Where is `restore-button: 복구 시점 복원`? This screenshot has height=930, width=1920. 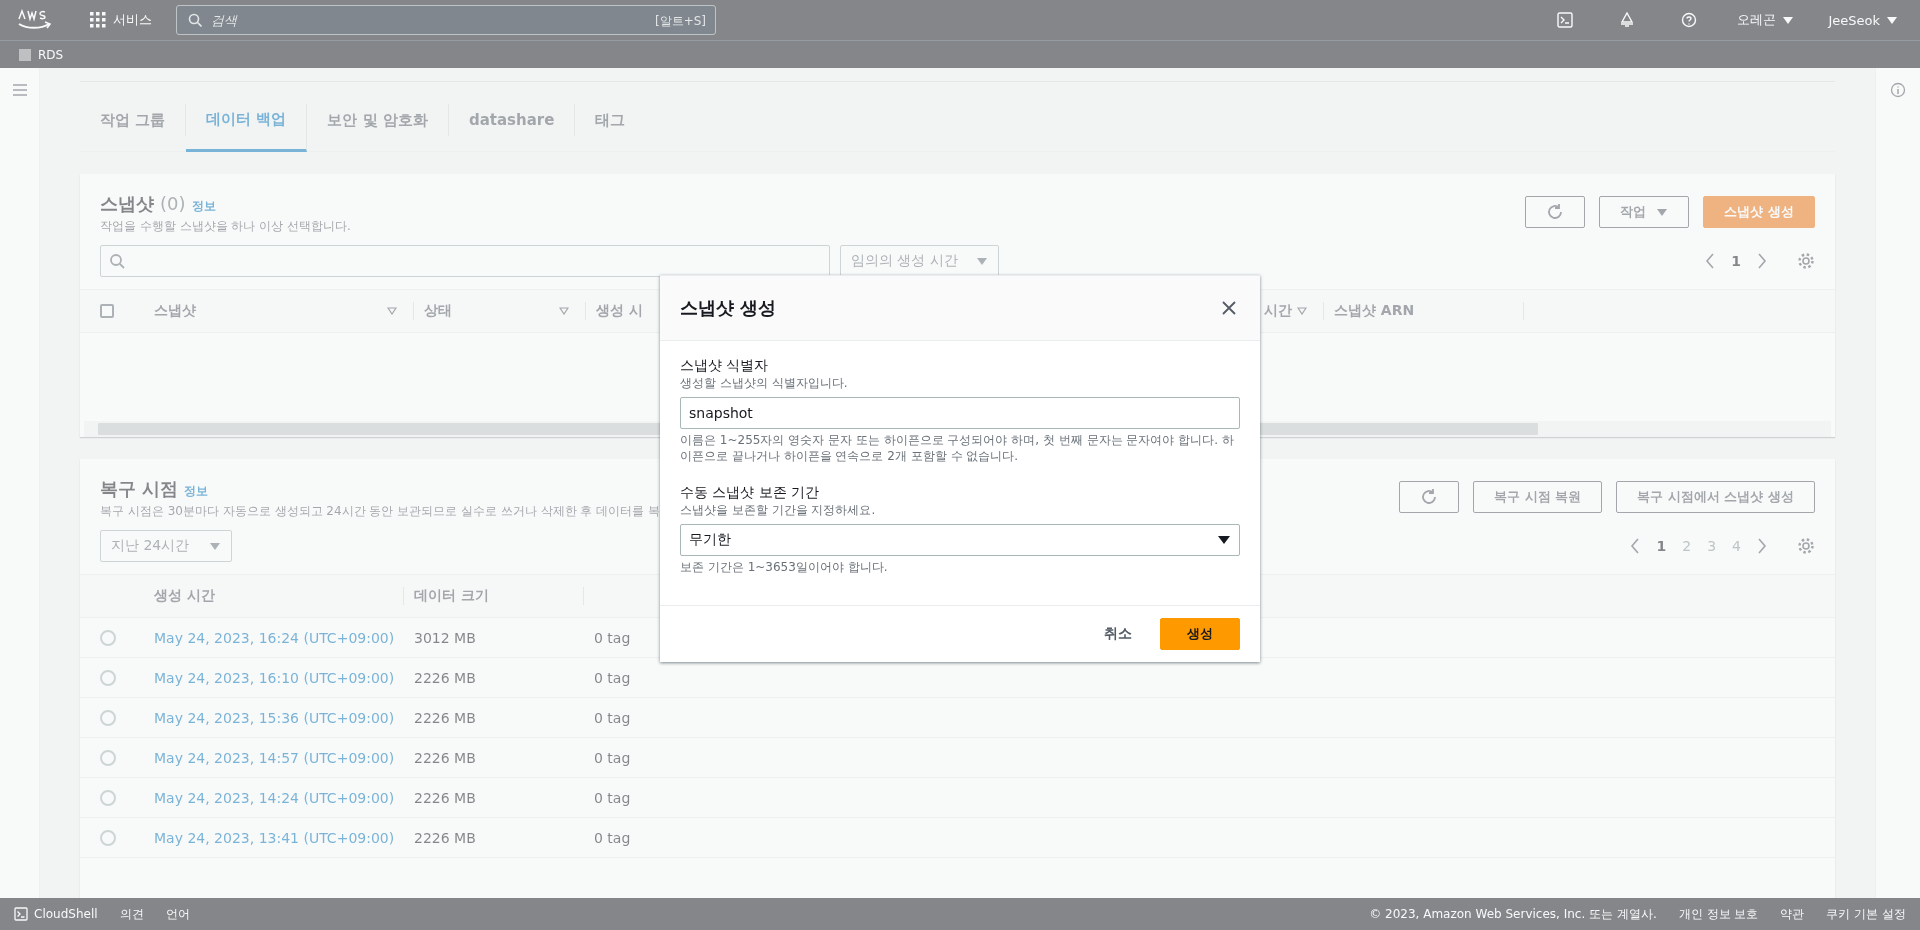 restore-button: 복구 시점 복원 is located at coordinates (1538, 497).